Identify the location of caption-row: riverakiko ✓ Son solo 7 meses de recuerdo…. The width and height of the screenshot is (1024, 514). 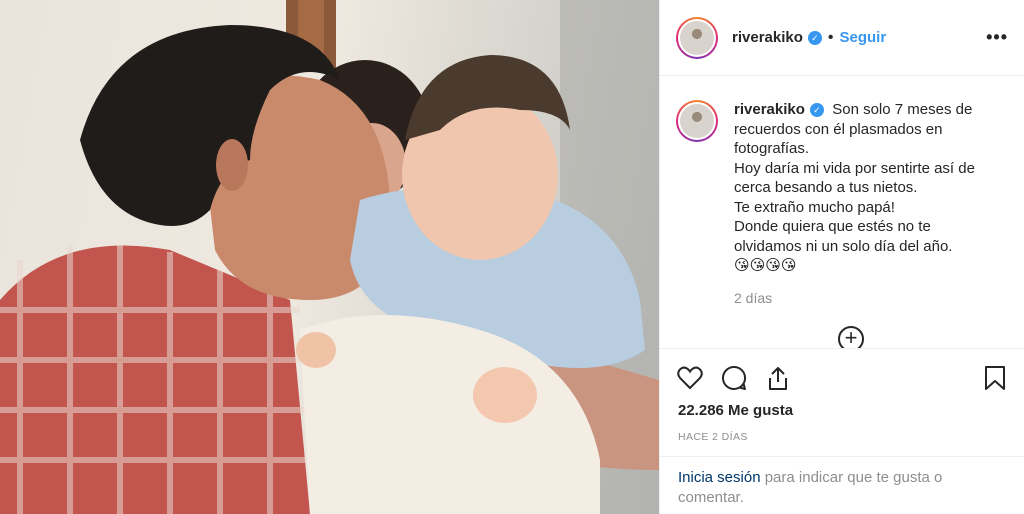
(842, 188).